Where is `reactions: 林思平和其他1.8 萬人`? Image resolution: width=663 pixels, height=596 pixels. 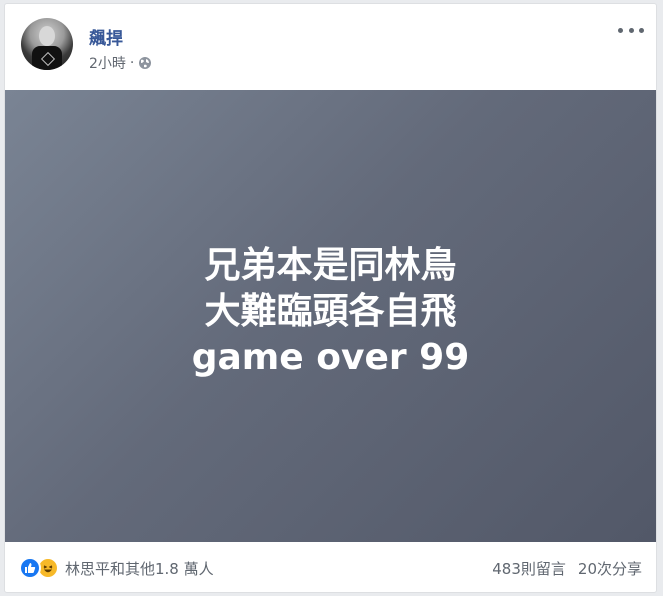
reactions: 林思平和其他1.8 萬人 is located at coordinates (116, 568).